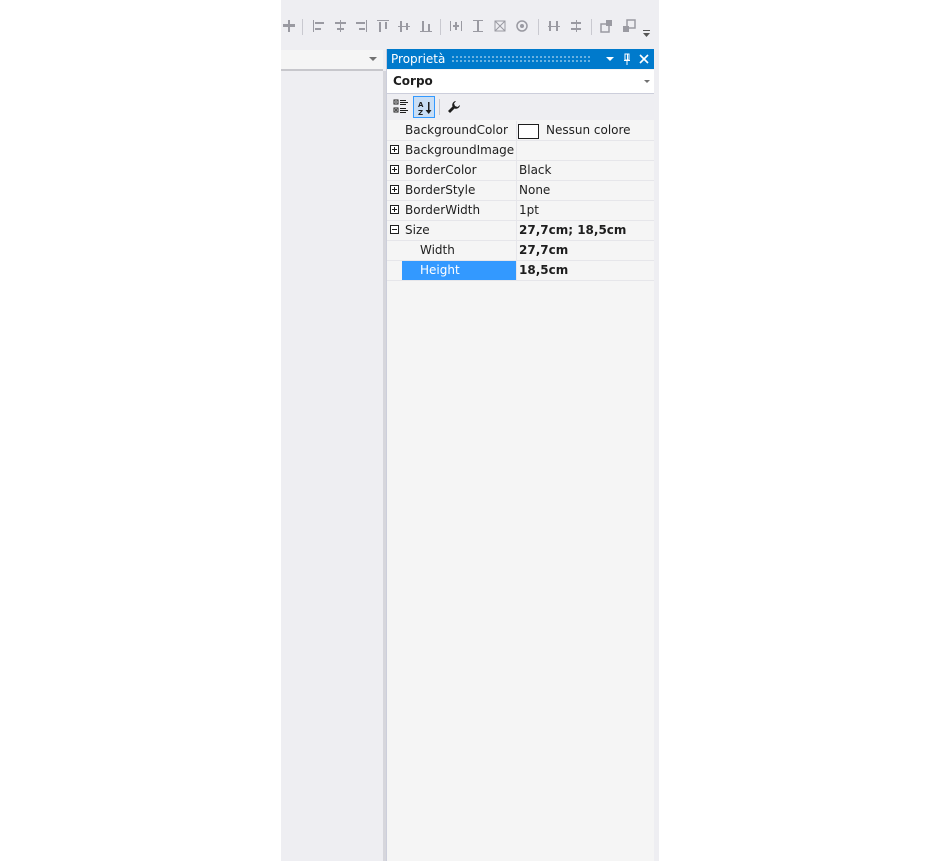  Describe the element at coordinates (420, 112) in the screenshot. I see `svg-text: Z` at that location.